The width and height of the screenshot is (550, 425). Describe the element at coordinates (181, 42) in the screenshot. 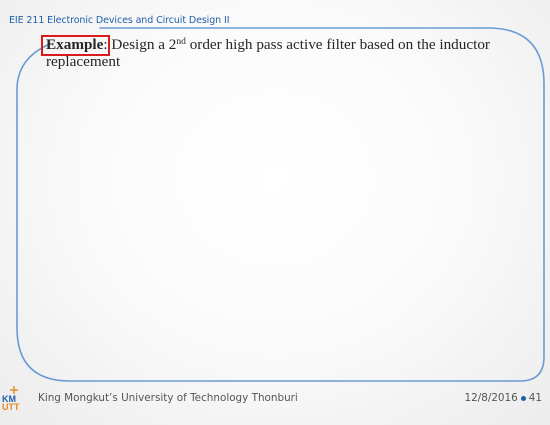

I see `ordinal-suffix: nd` at that location.